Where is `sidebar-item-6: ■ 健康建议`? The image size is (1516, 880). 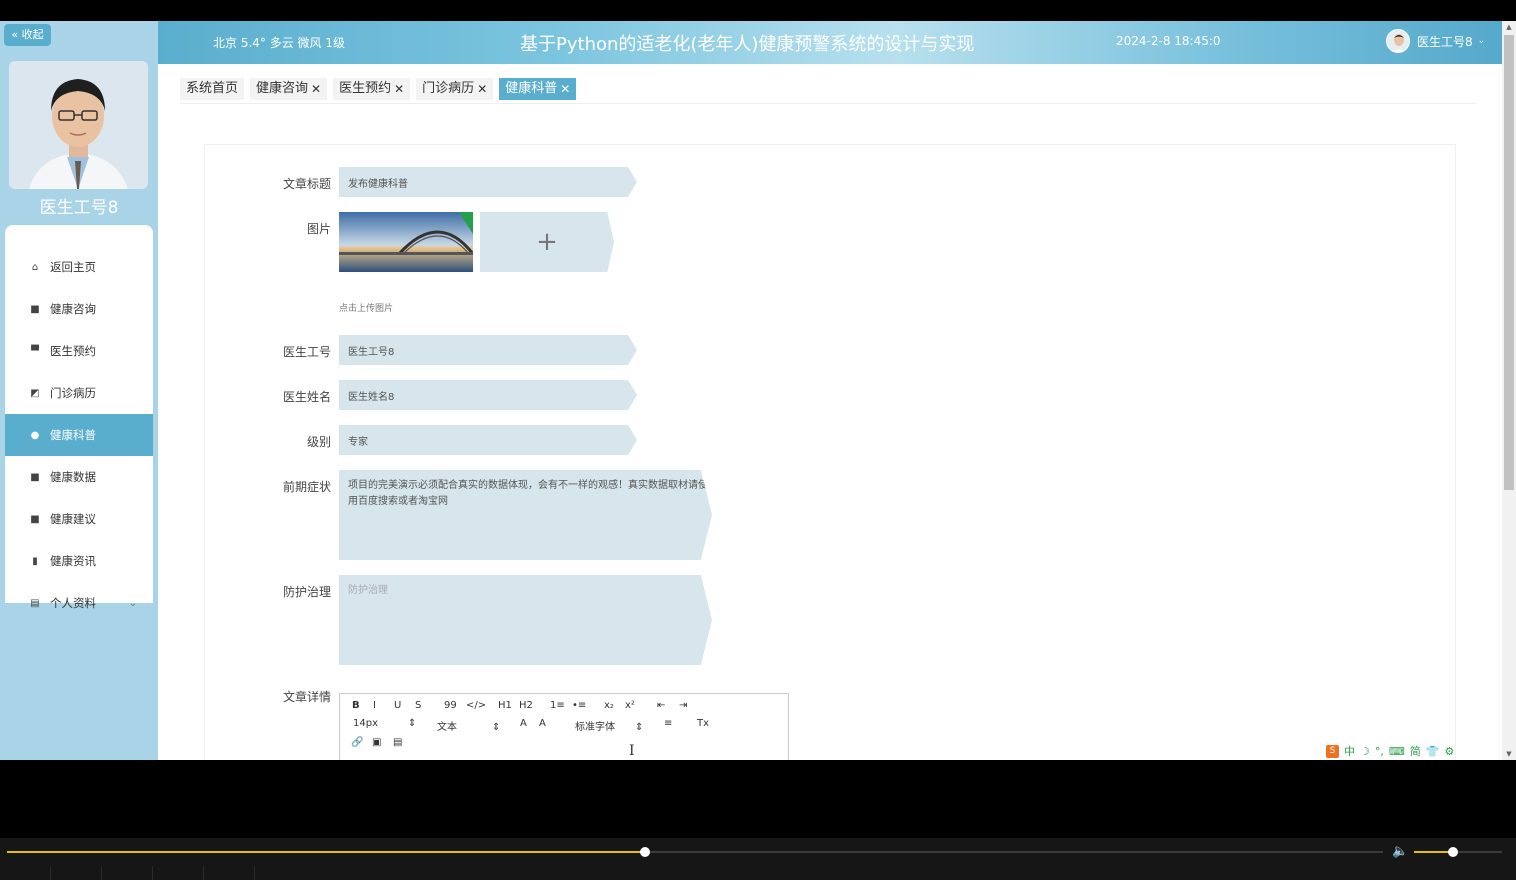 sidebar-item-6: ■ 健康建议 is located at coordinates (79, 519).